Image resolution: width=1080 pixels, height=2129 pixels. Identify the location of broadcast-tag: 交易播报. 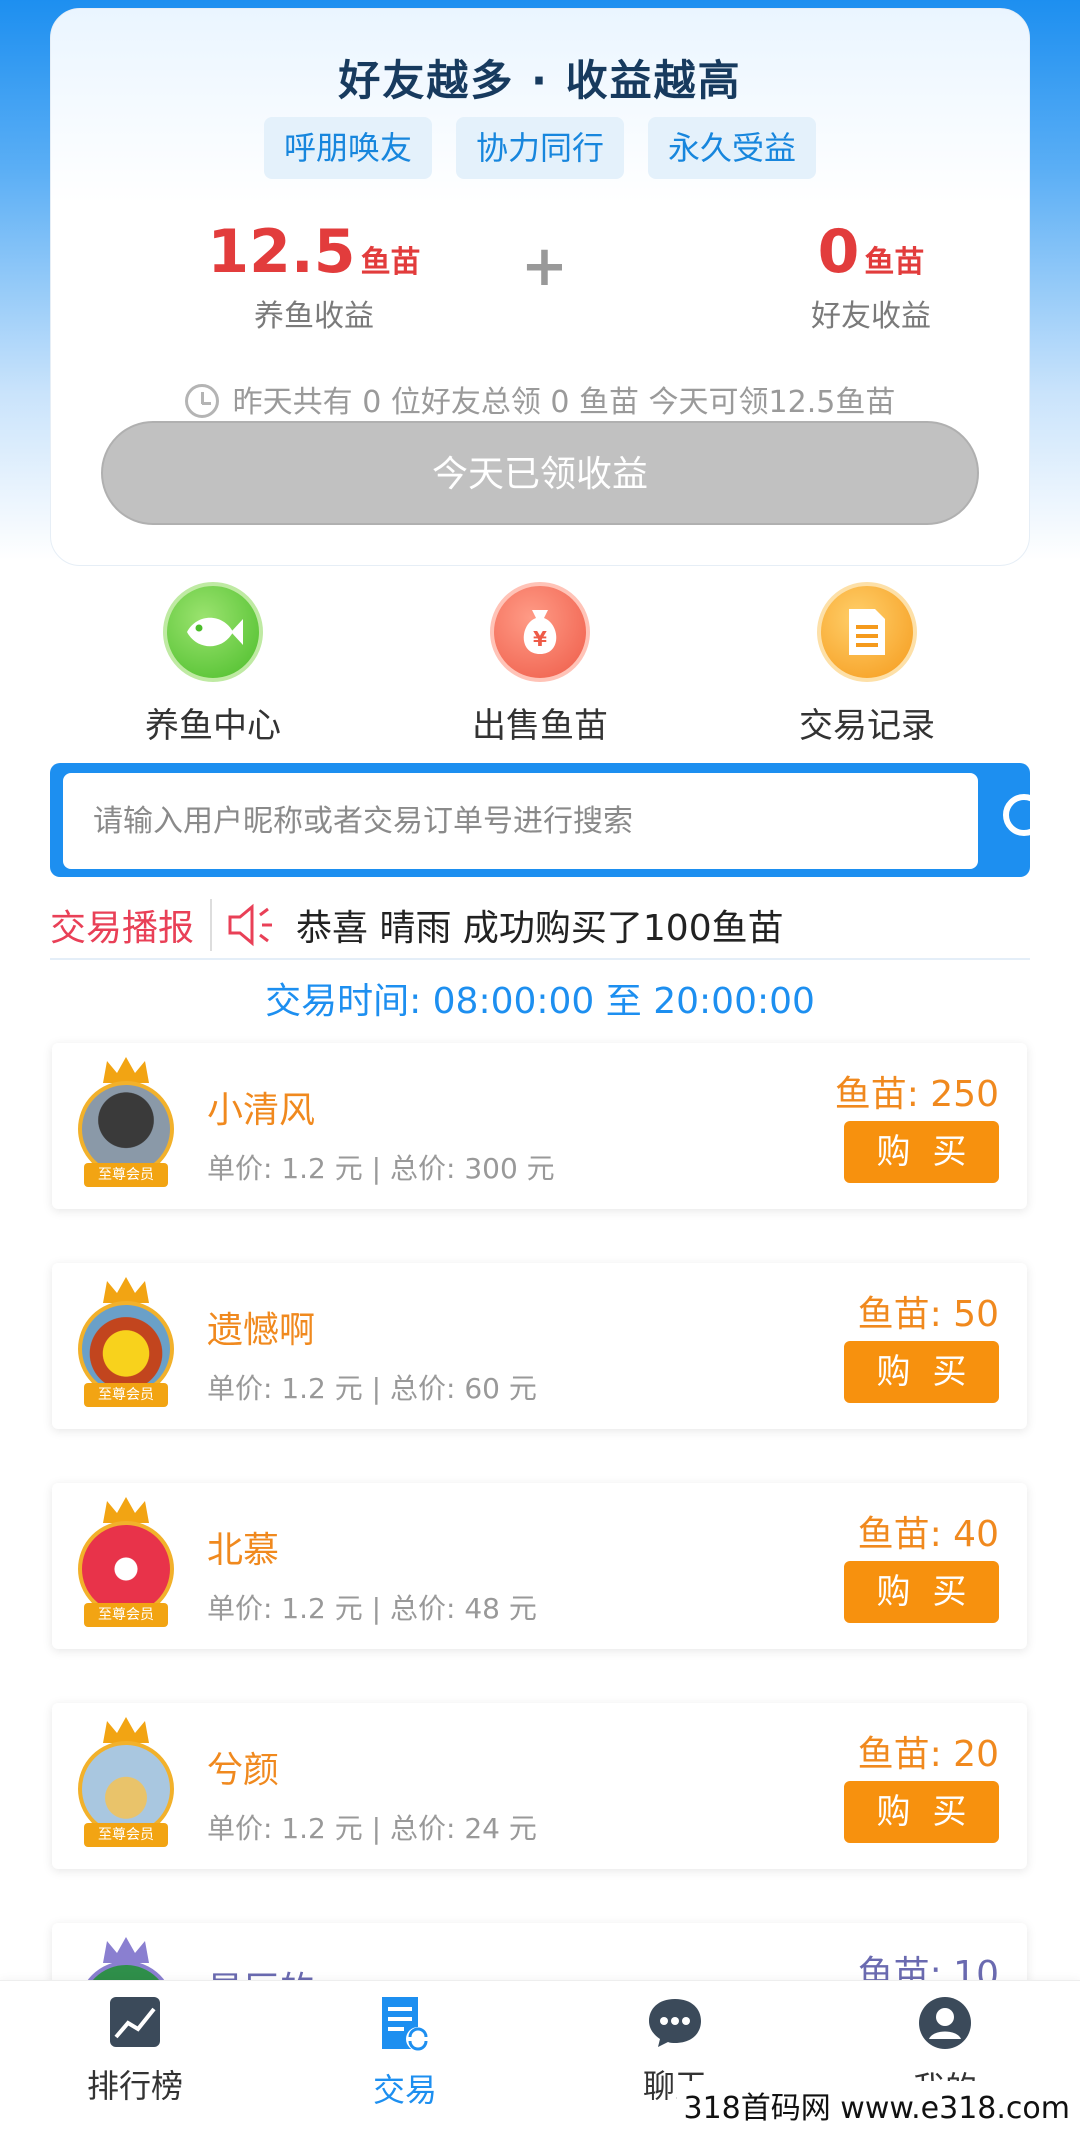
(131, 925).